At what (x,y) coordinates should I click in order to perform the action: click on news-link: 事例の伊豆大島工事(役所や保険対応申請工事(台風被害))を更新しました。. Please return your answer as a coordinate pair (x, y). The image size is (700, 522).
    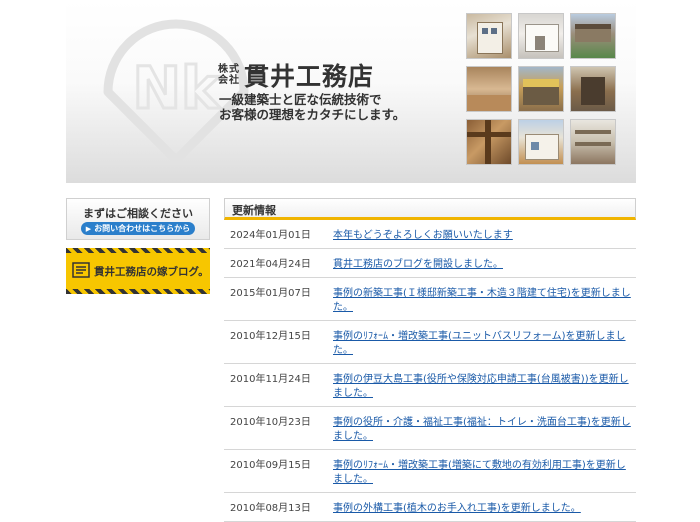
    Looking at the image, I should click on (484, 387).